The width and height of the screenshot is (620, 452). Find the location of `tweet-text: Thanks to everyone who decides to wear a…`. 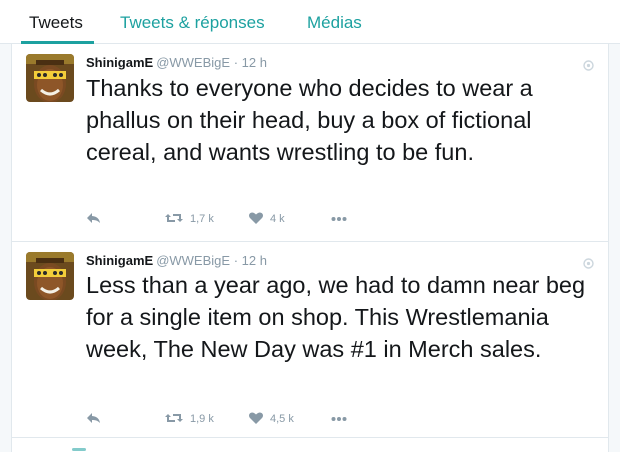

tweet-text: Thanks to everyone who decides to wear a… is located at coordinates (309, 120).